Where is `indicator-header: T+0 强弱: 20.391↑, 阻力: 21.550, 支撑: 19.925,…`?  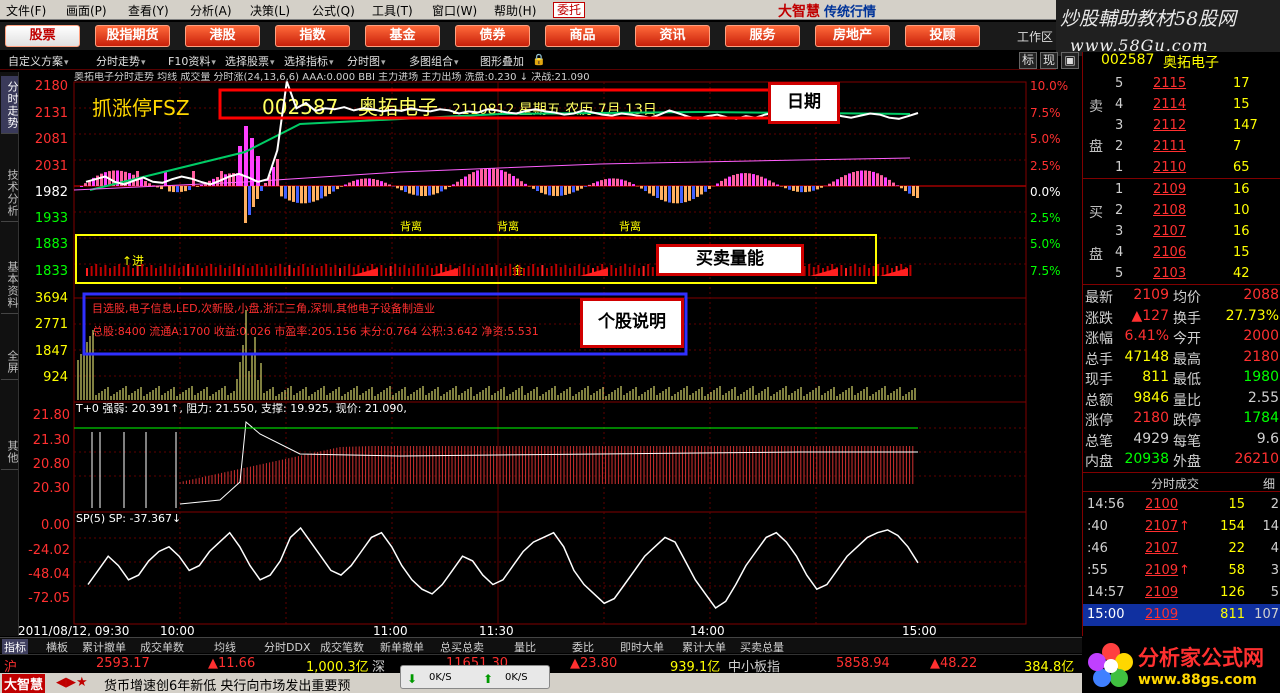 indicator-header: T+0 强弱: 20.391↑, 阻力: 21.550, 支撑: 19.925,… is located at coordinates (241, 408).